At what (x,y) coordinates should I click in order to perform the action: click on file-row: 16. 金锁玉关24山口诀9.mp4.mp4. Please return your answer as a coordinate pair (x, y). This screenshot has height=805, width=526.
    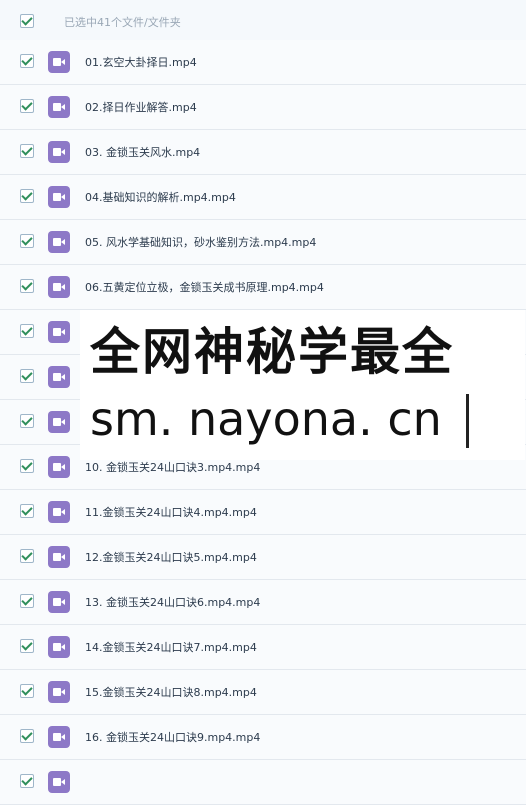
    Looking at the image, I should click on (263, 737).